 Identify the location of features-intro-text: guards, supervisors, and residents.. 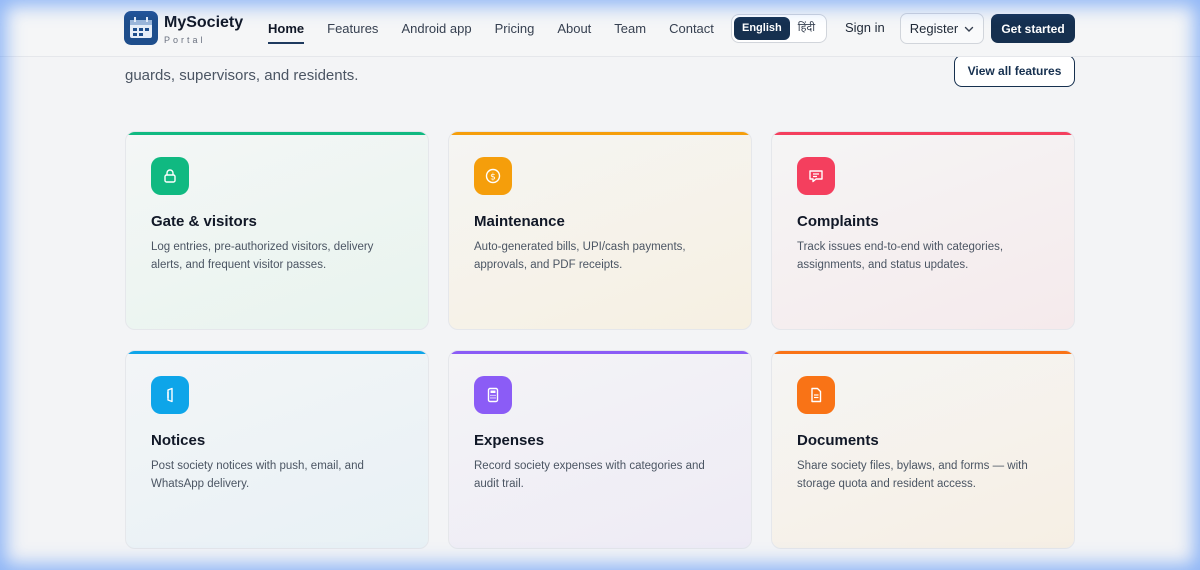
(242, 75).